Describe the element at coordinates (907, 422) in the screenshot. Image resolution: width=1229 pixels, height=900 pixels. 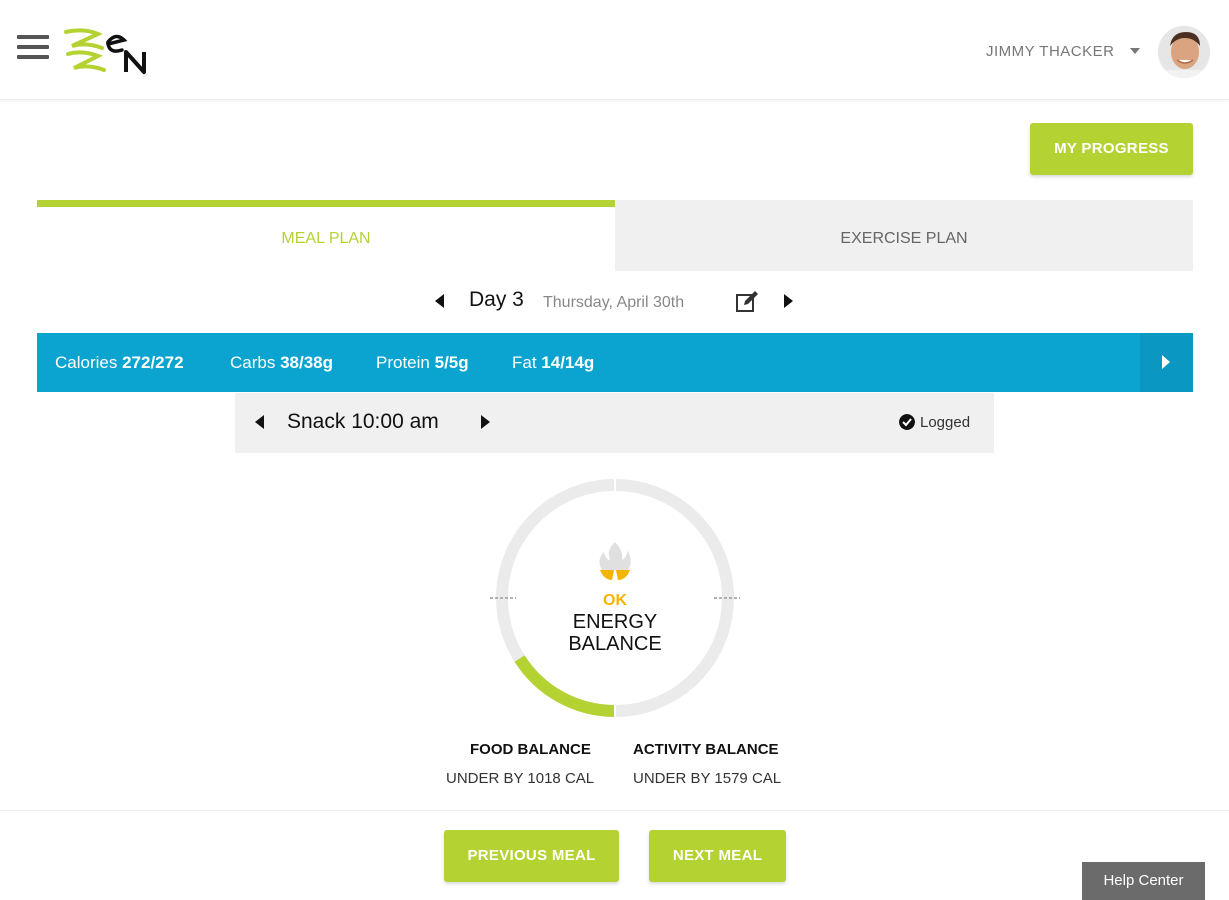
I see `check-circle-icon` at that location.